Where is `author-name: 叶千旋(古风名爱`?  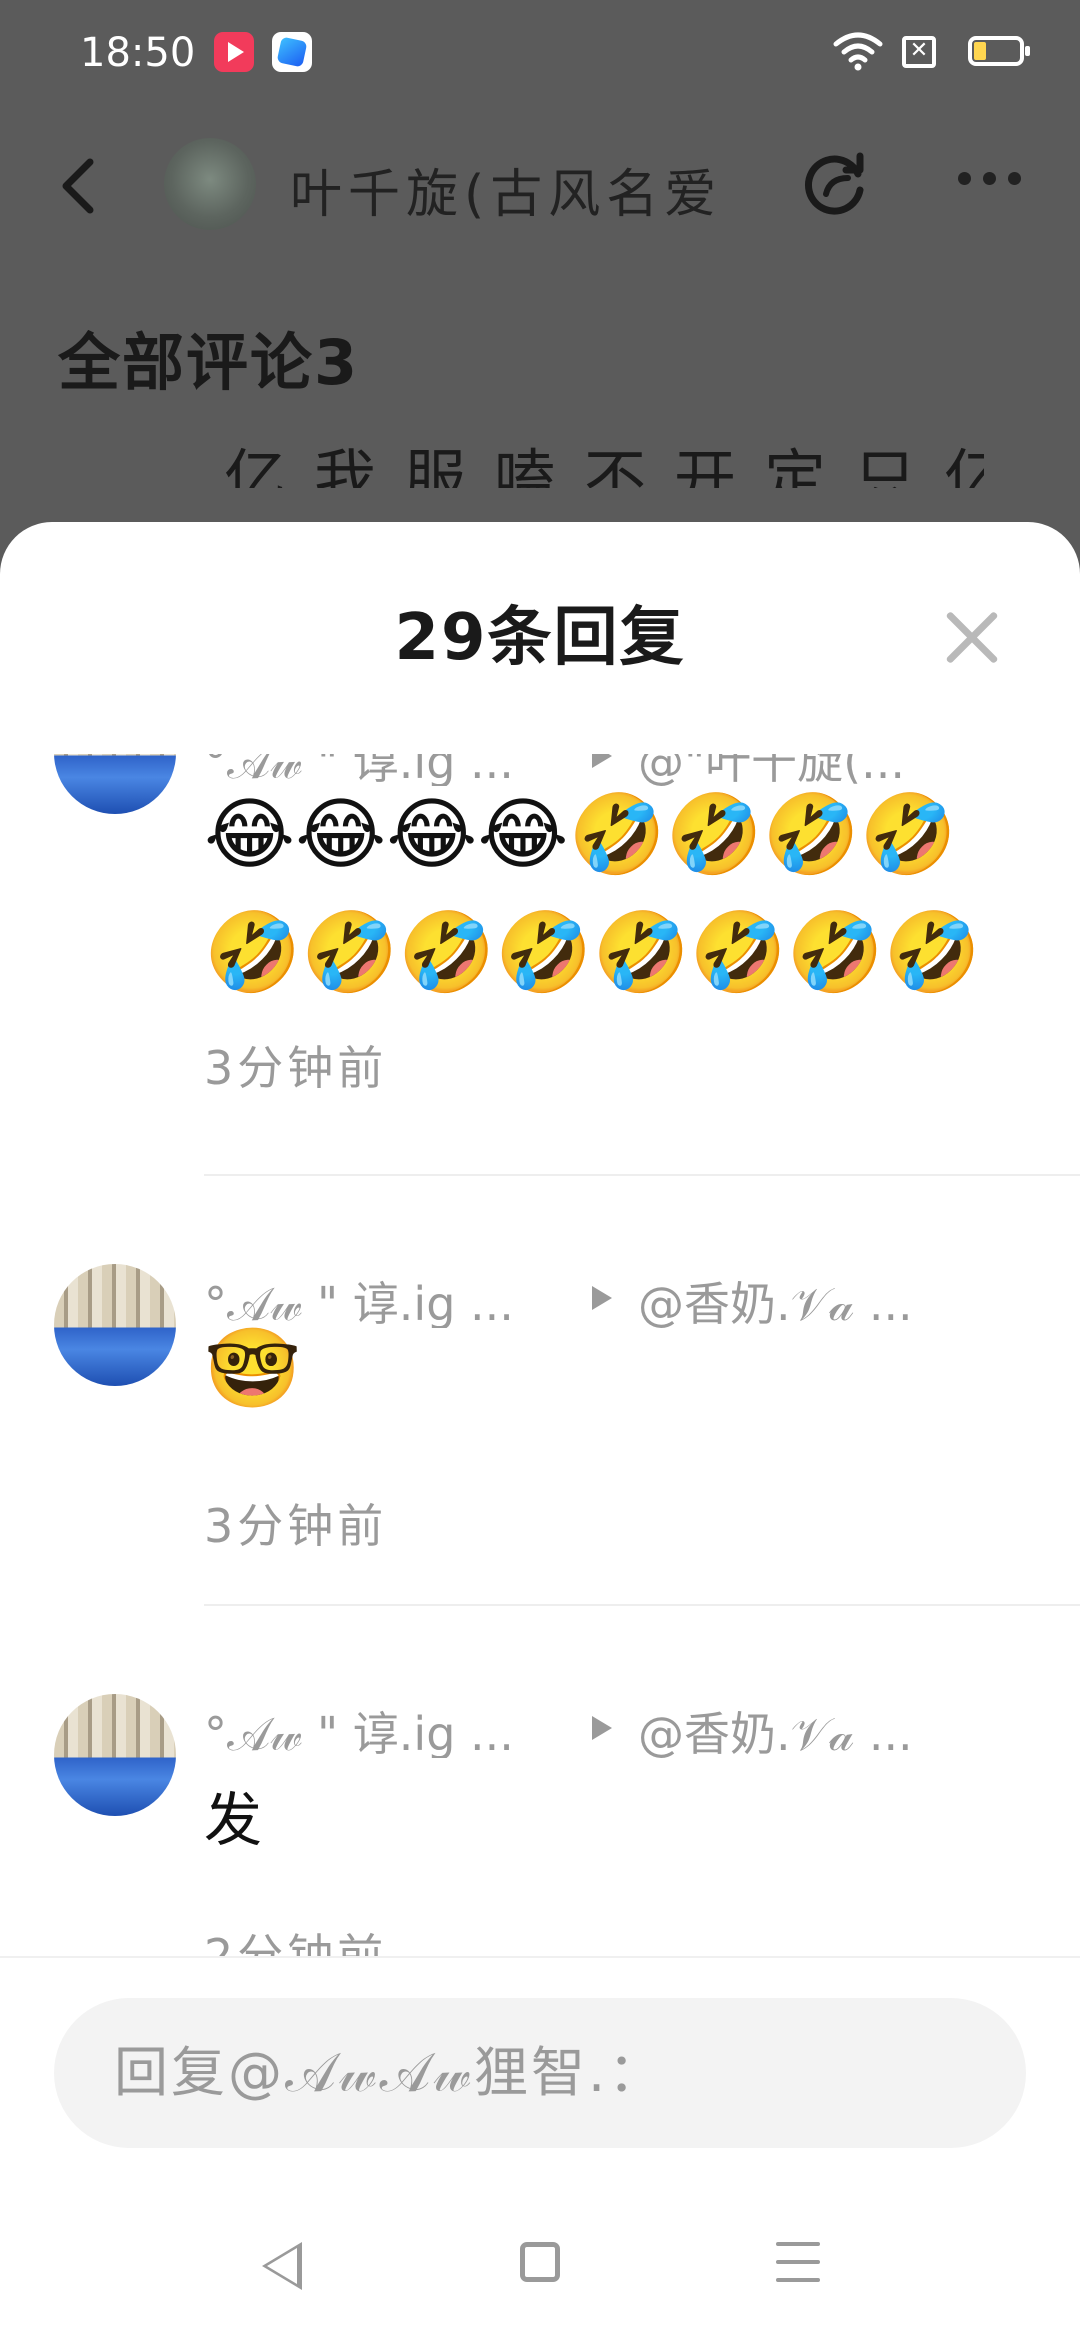
author-name: 叶千旋(古风名爱 is located at coordinates (525, 187).